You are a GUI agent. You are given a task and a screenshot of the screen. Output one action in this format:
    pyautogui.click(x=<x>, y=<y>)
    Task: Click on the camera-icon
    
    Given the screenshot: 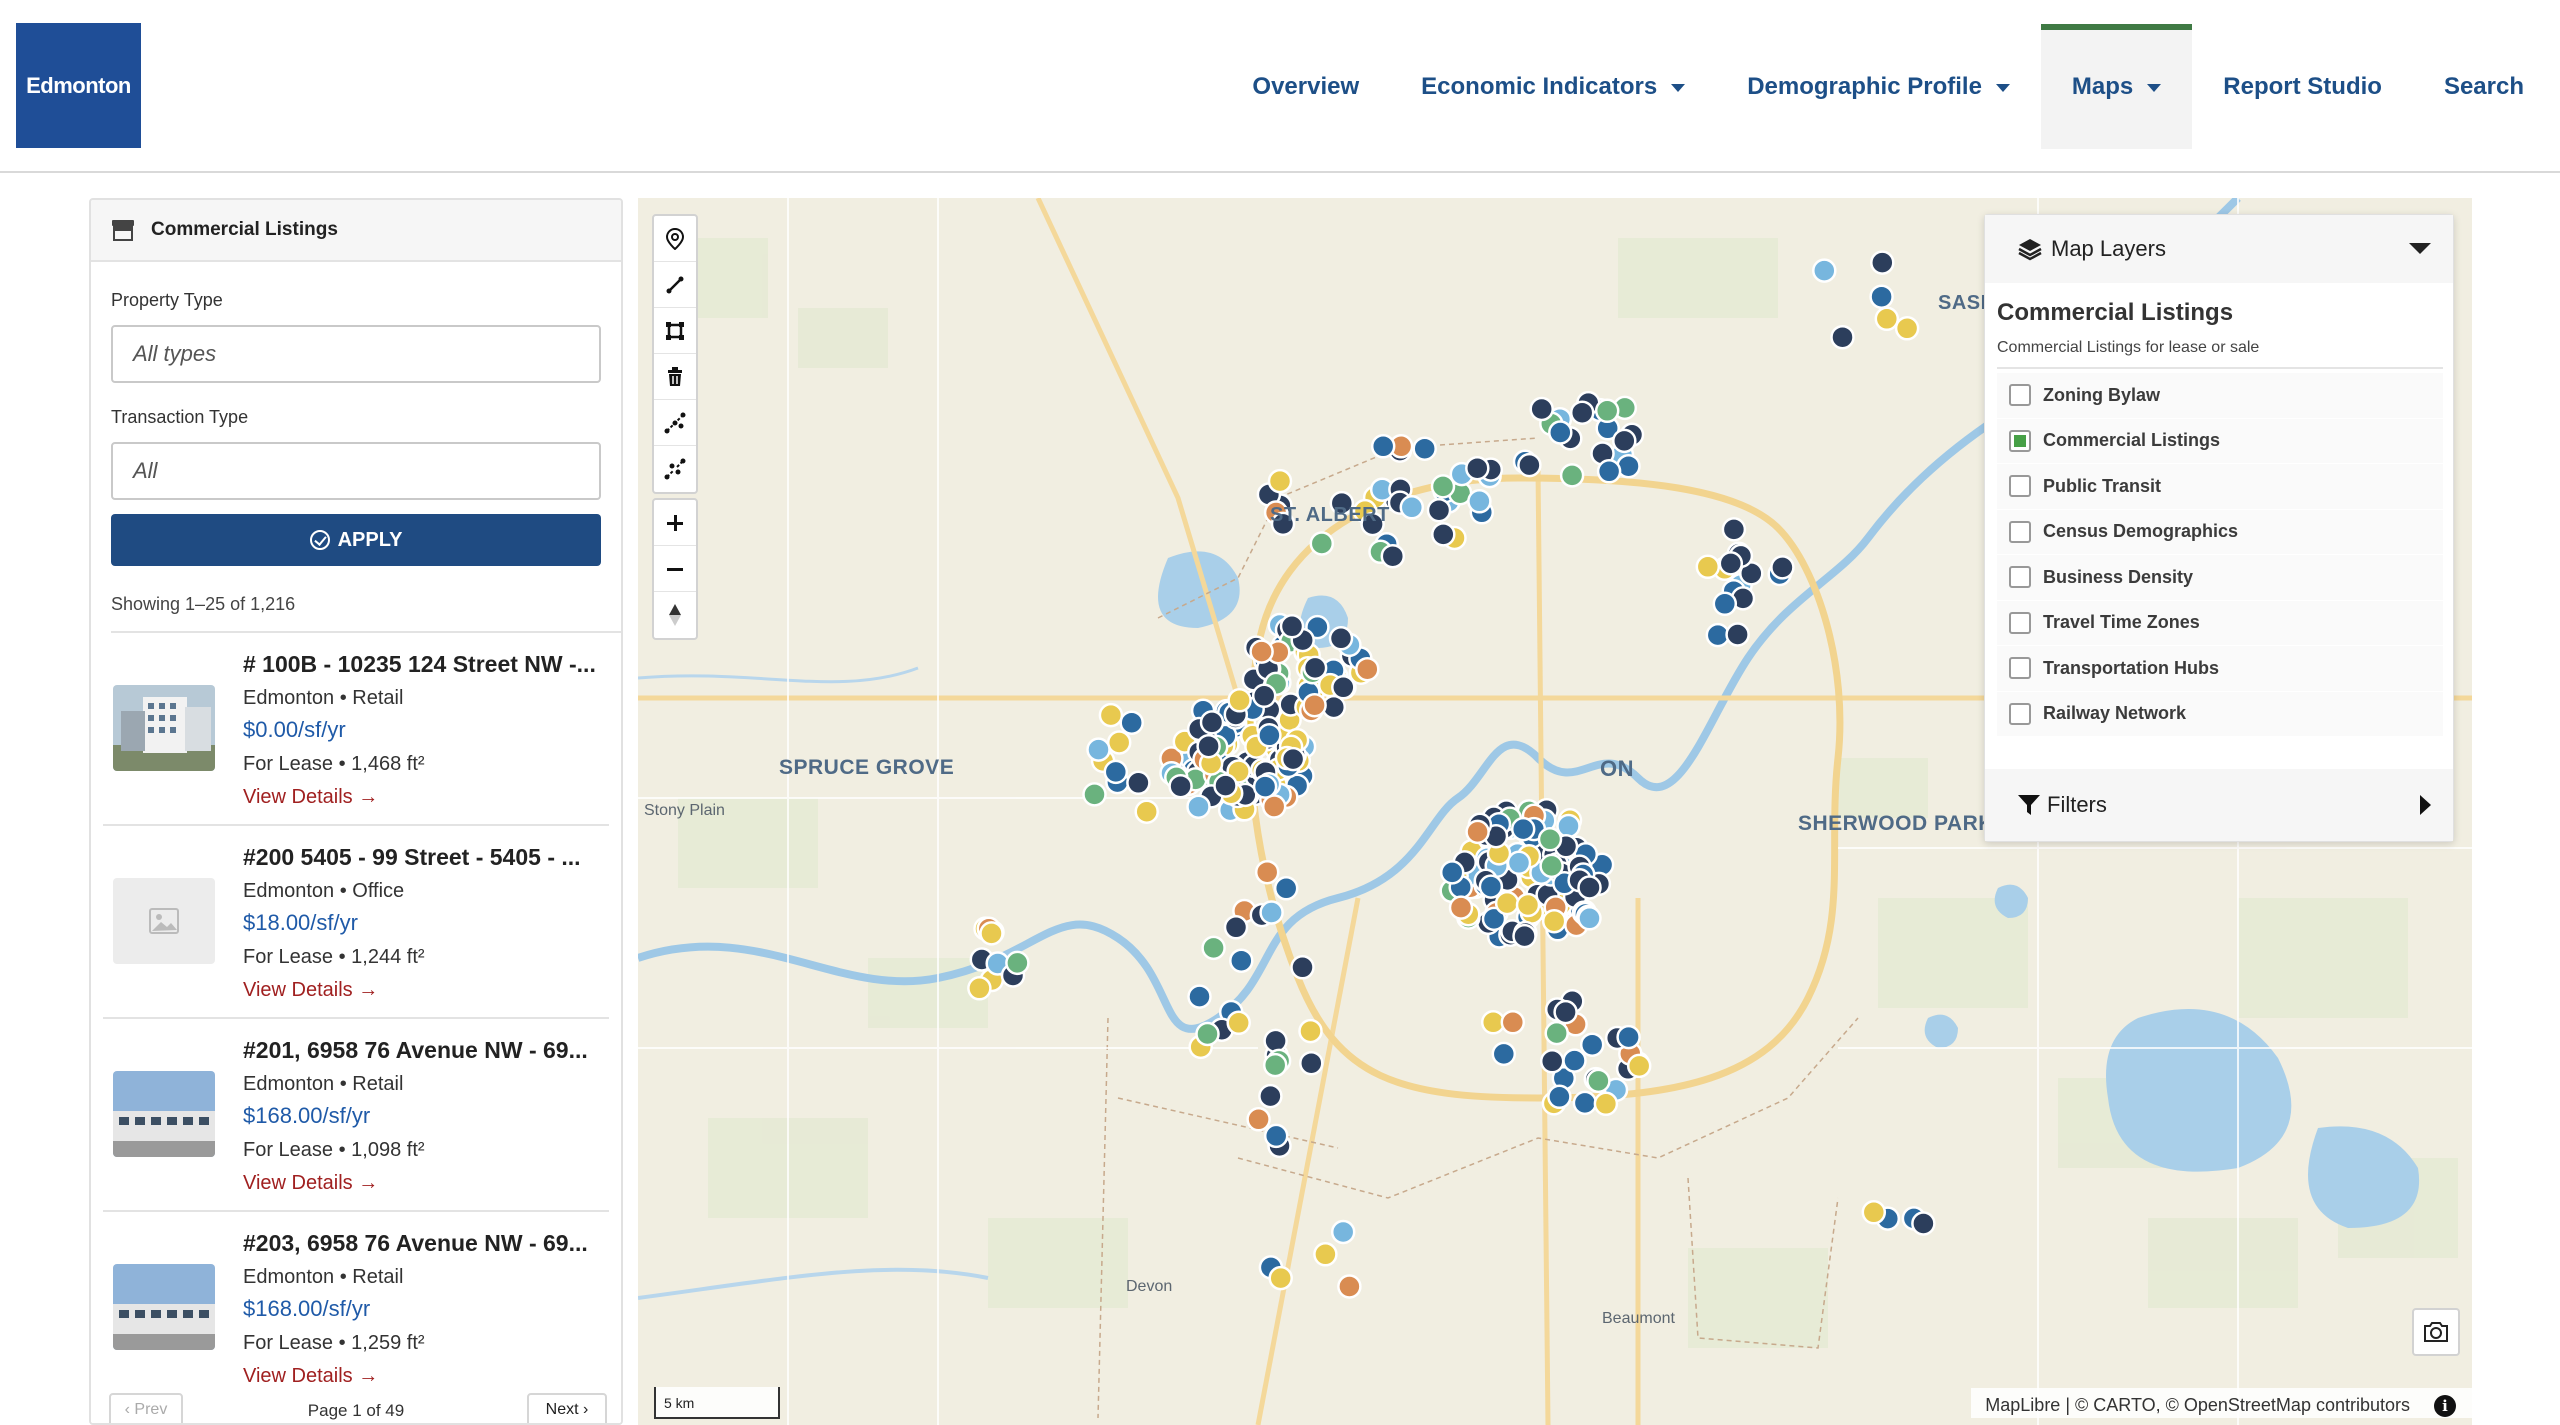 What is the action you would take?
    pyautogui.click(x=2436, y=1332)
    